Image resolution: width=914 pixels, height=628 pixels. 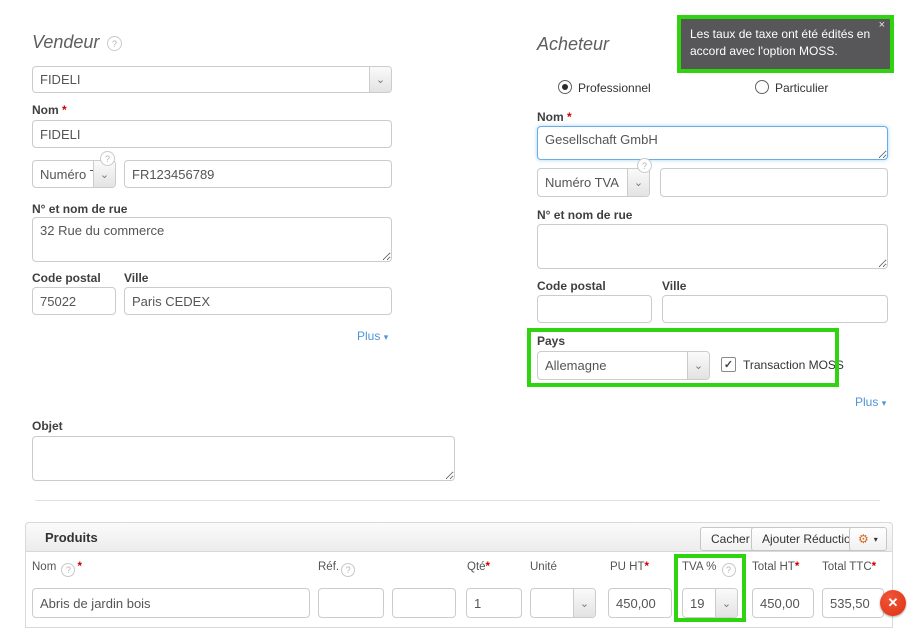 What do you see at coordinates (863, 539) in the screenshot?
I see `gear-icon: ⚙` at bounding box center [863, 539].